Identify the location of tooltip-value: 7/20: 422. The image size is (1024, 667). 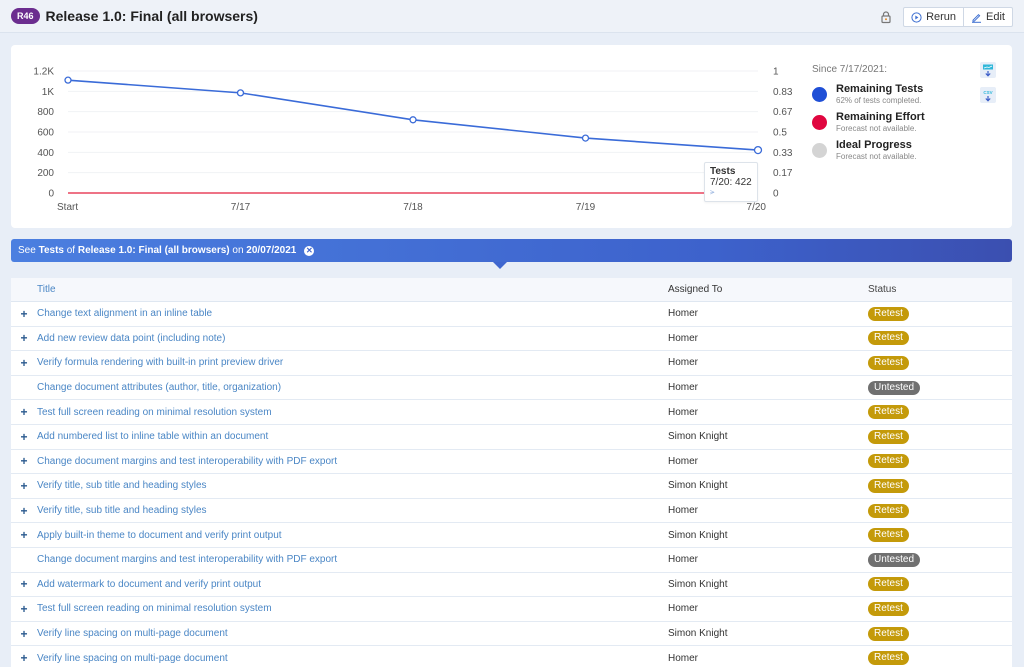
(731, 182).